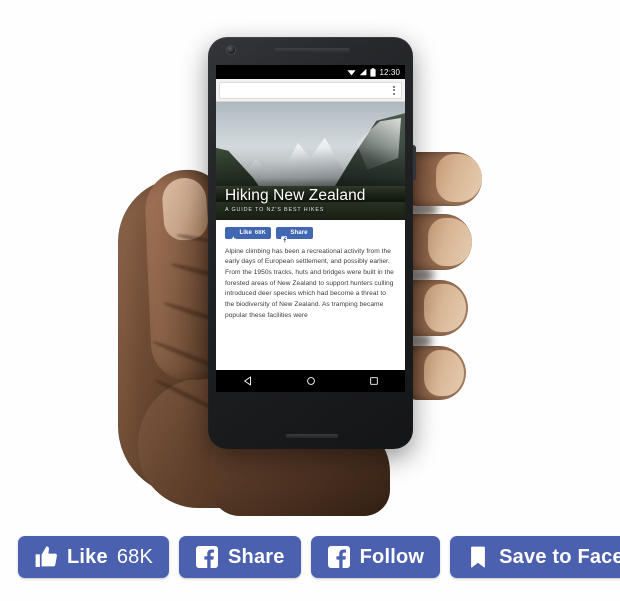 The height and width of the screenshot is (601, 620). Describe the element at coordinates (312, 436) in the screenshot. I see `chin-accent` at that location.